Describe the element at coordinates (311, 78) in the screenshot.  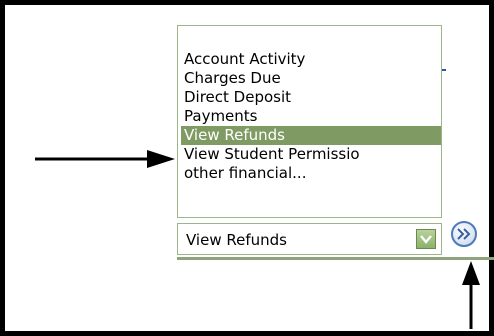
I see `list-item: Charges Due` at that location.